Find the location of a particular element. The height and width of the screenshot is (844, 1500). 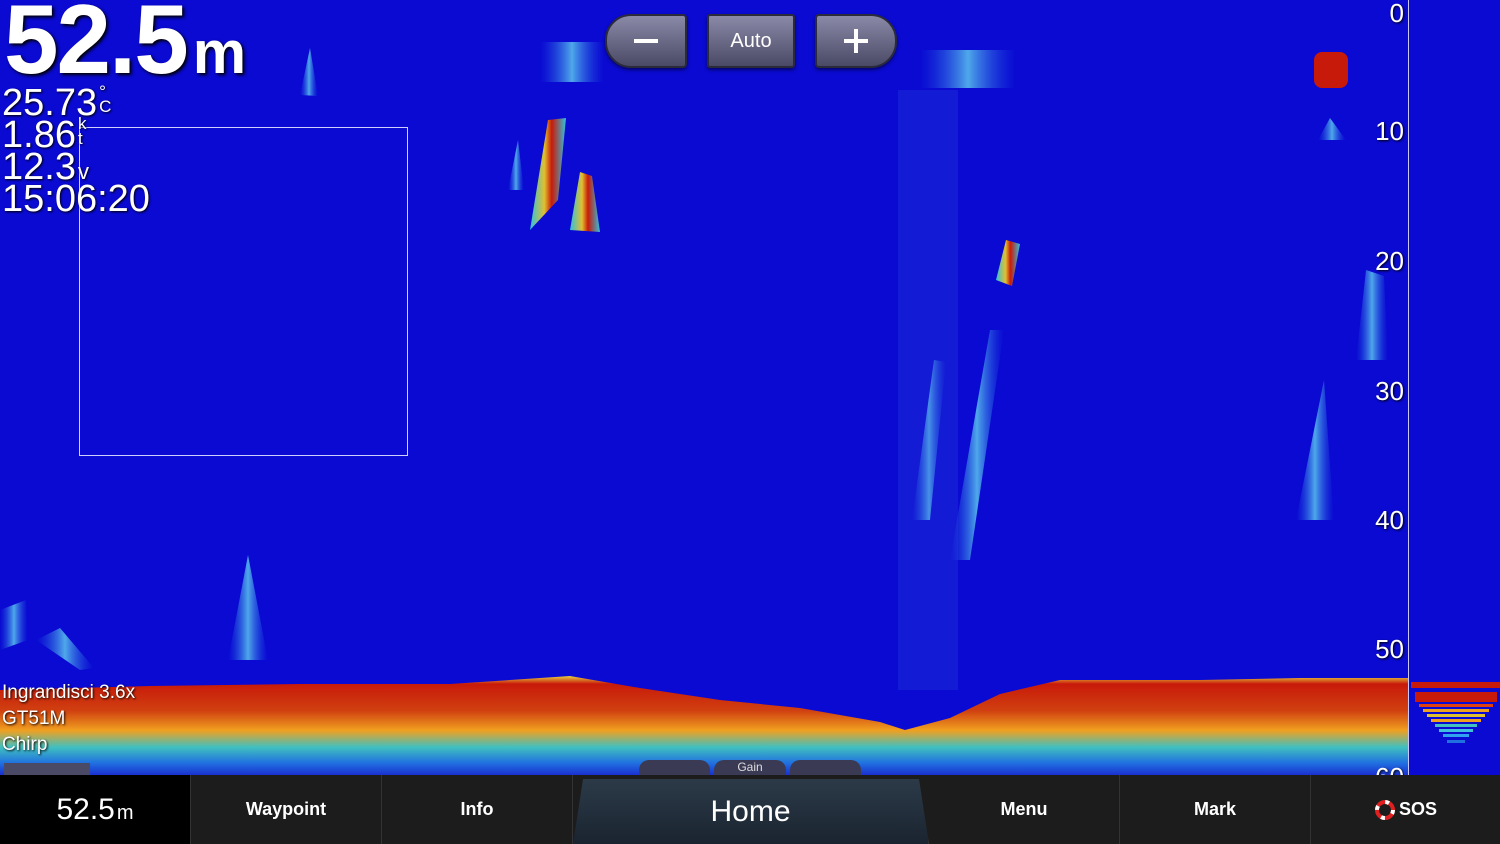

depth-scale-label: 20 is located at coordinates (1389, 261).